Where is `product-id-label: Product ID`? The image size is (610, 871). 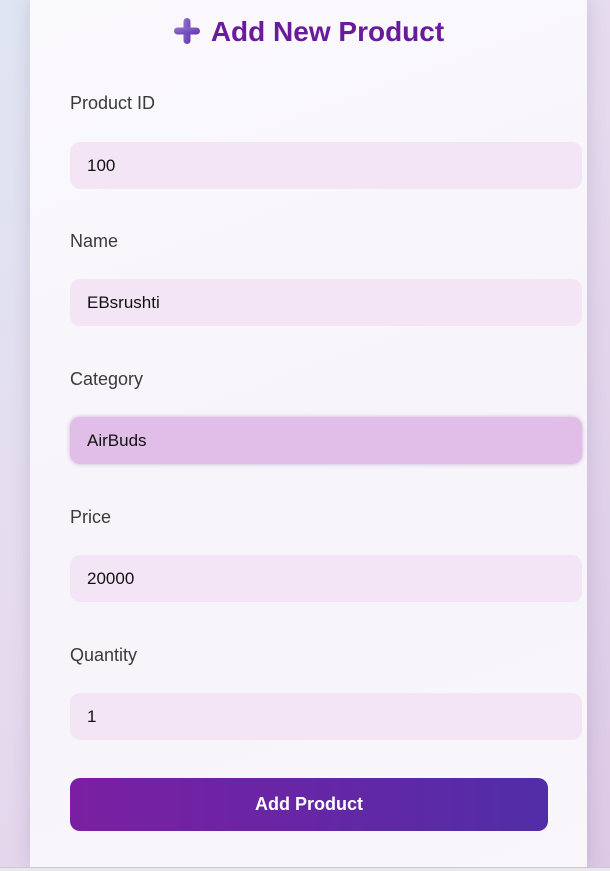 product-id-label: Product ID is located at coordinates (113, 103).